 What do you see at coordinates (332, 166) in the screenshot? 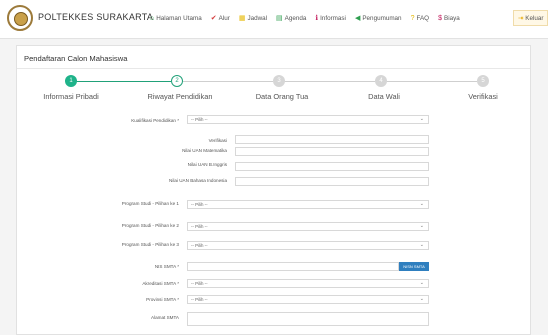
I see `nilai-ing-input` at bounding box center [332, 166].